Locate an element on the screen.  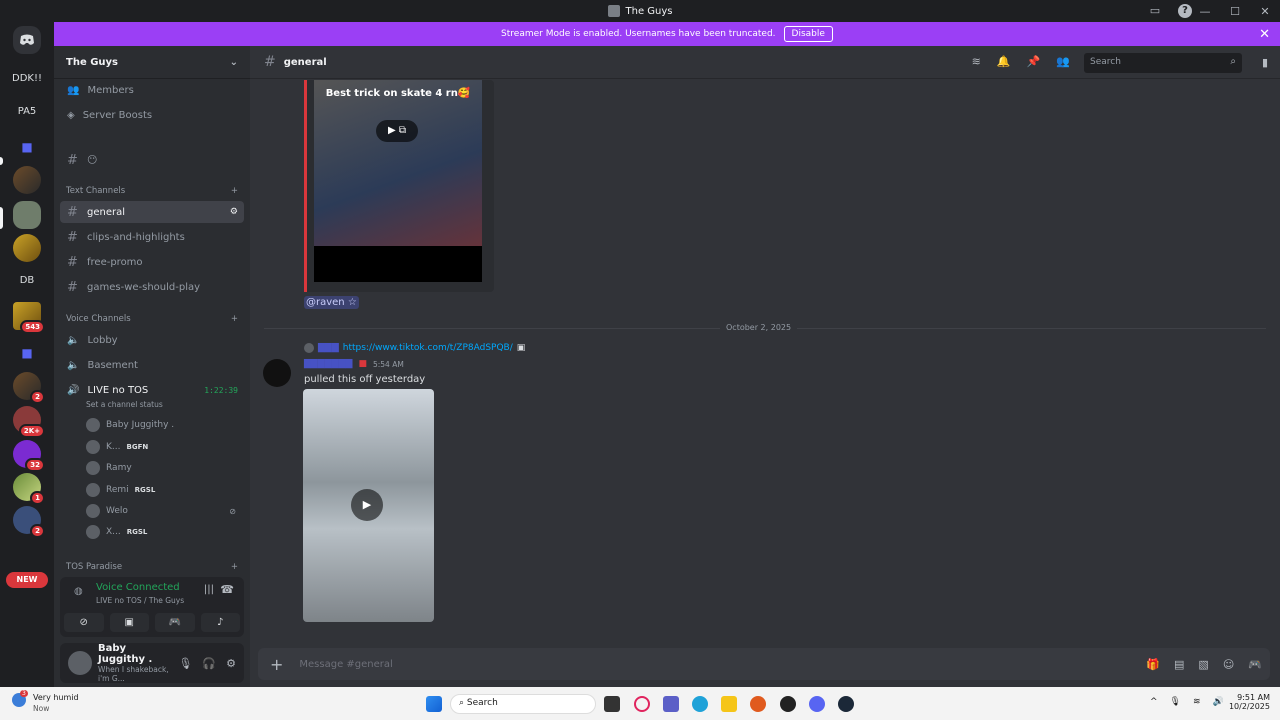
video-attachment: ▶ is located at coordinates (368, 505).